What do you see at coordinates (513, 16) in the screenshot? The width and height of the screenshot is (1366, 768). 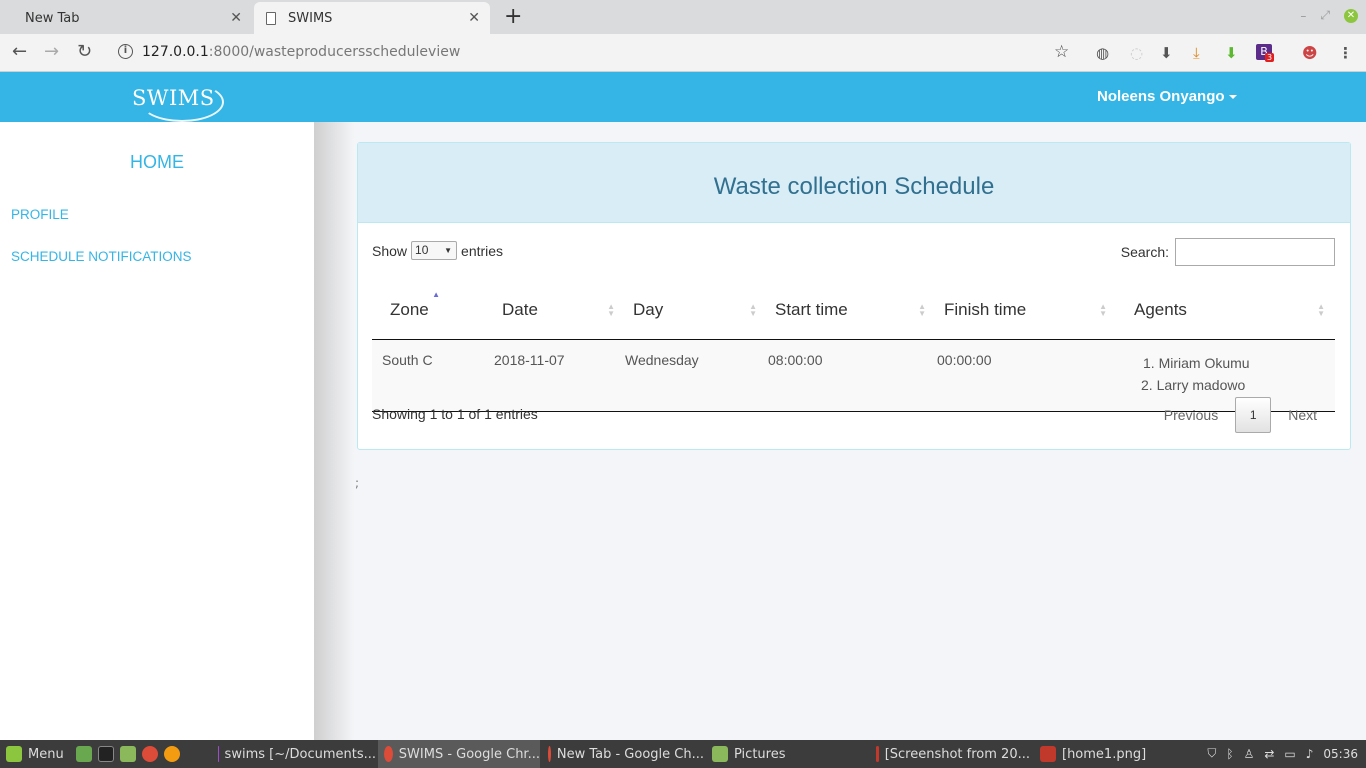 I see `new-tab-plus-icon: +` at bounding box center [513, 16].